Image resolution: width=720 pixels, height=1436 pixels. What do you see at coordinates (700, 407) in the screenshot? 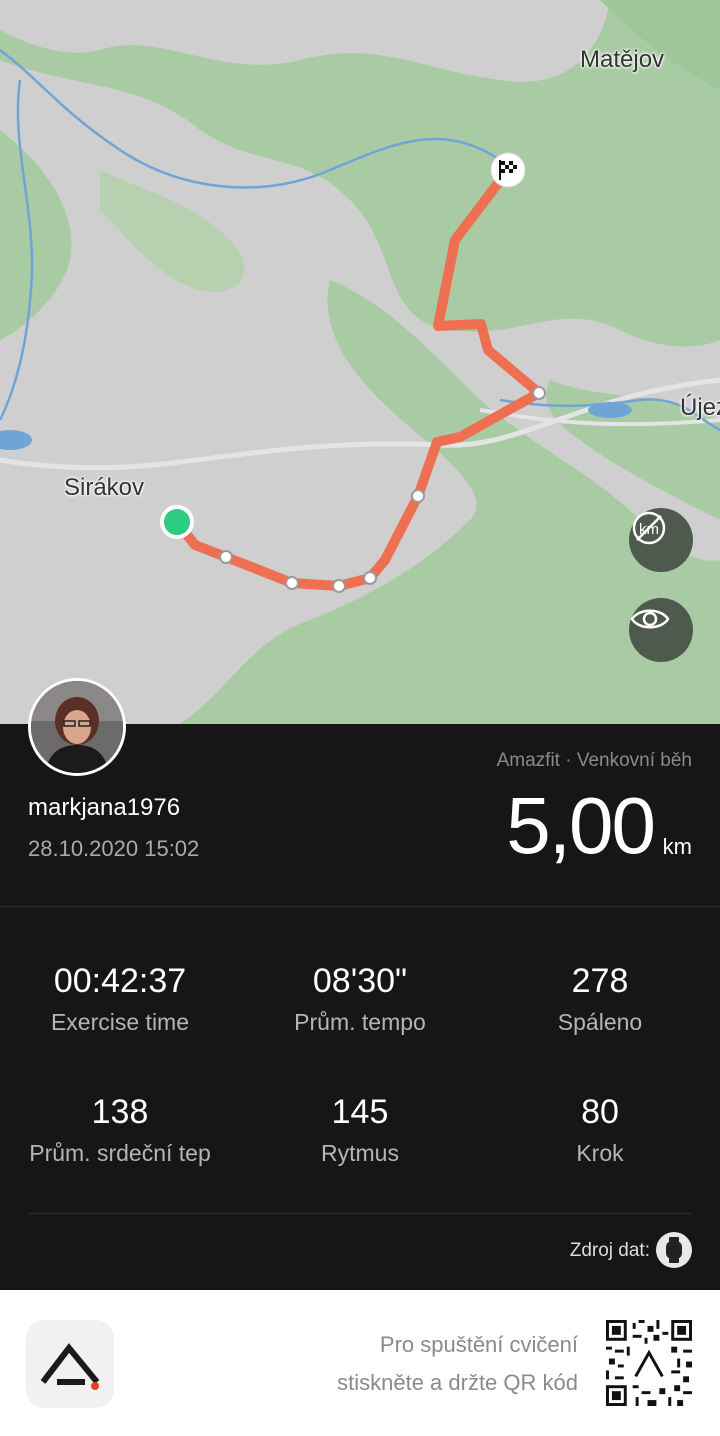
I see `map-label-ujezd: Újez` at bounding box center [700, 407].